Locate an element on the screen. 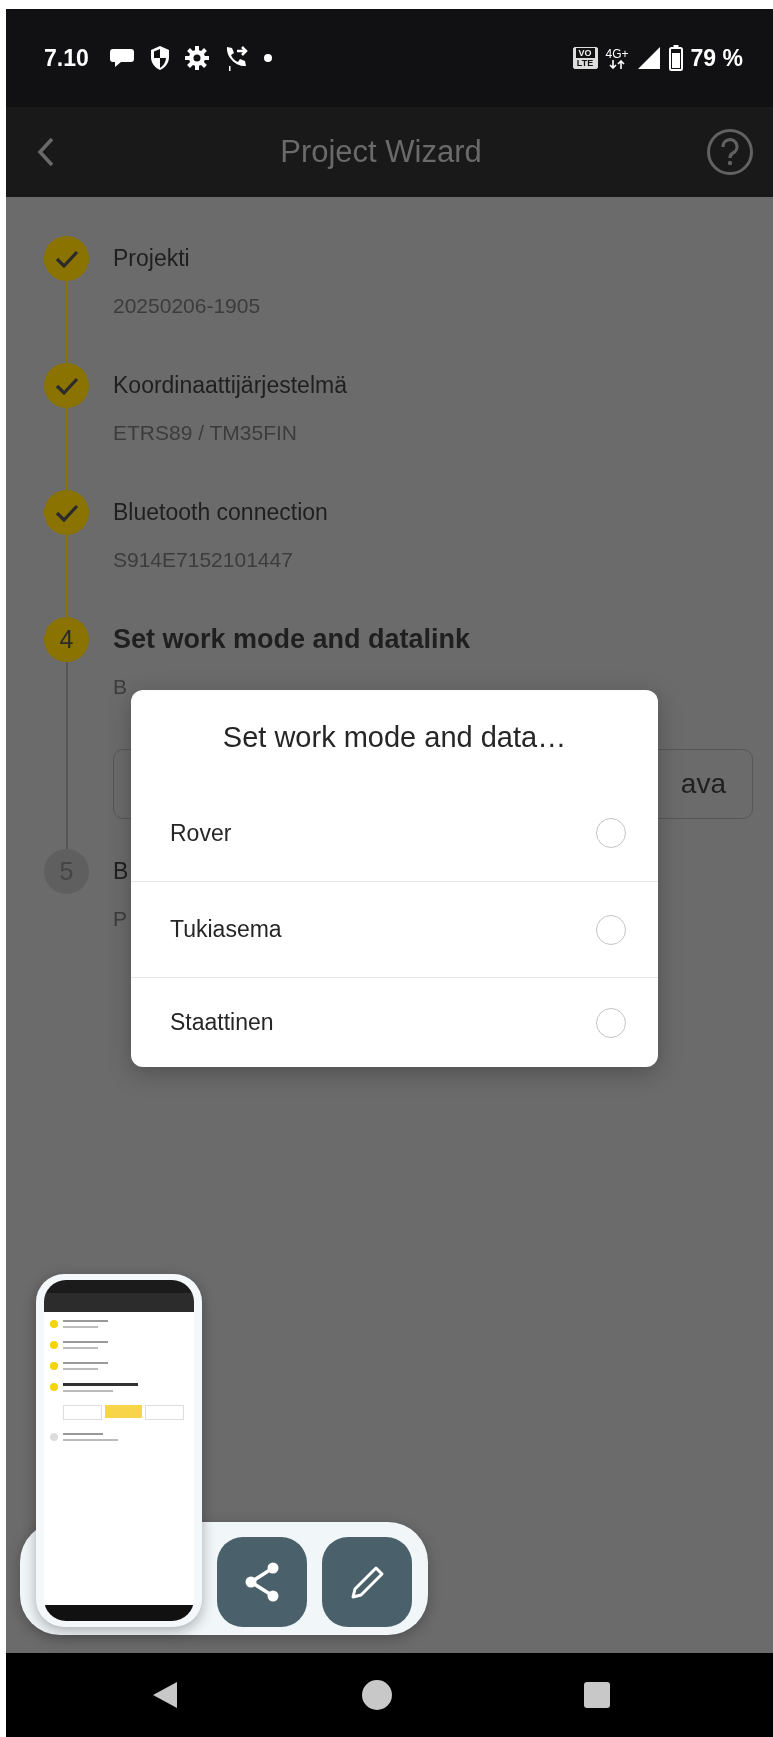 Image resolution: width=773 pixels, height=1737 pixels. back-button is located at coordinates (46, 152).